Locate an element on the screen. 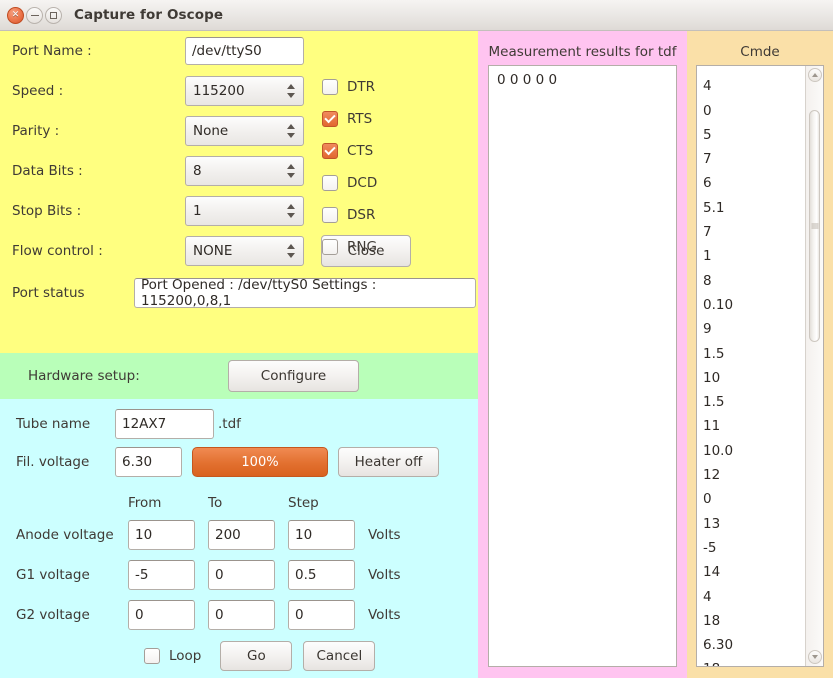 The height and width of the screenshot is (678, 833). cmde-list-item: 6.30 is located at coordinates (754, 645).